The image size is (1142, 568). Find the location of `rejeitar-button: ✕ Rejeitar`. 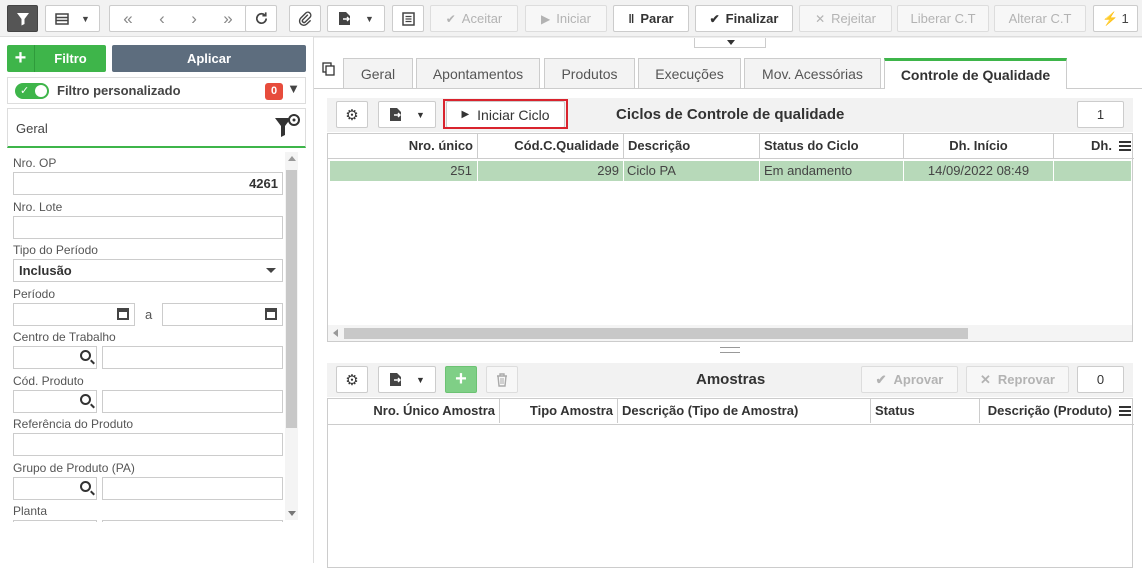

rejeitar-button: ✕ Rejeitar is located at coordinates (845, 18).